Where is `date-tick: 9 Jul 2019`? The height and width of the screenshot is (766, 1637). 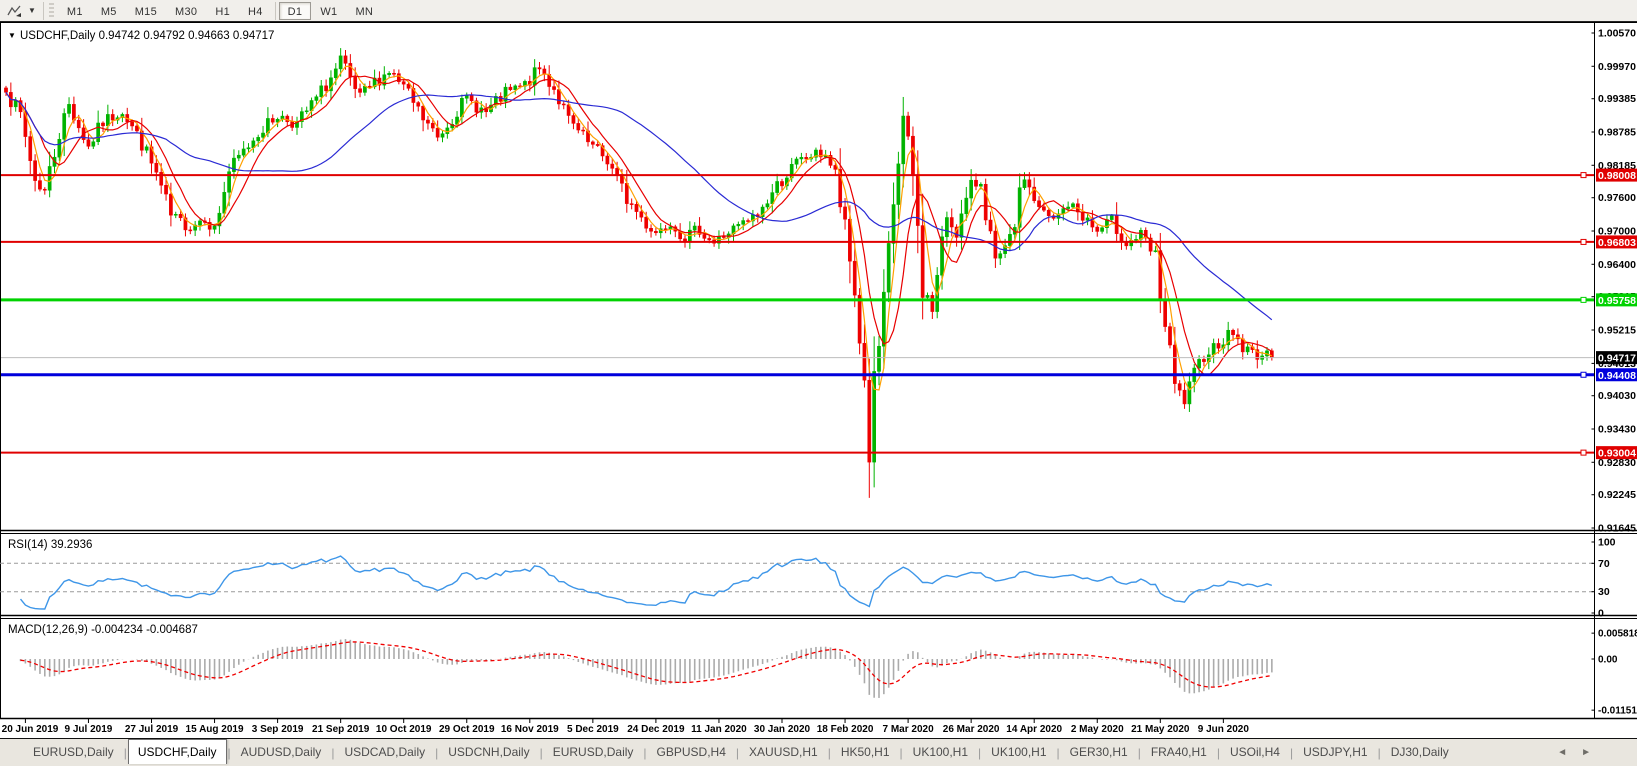
date-tick: 9 Jul 2019 is located at coordinates (89, 729).